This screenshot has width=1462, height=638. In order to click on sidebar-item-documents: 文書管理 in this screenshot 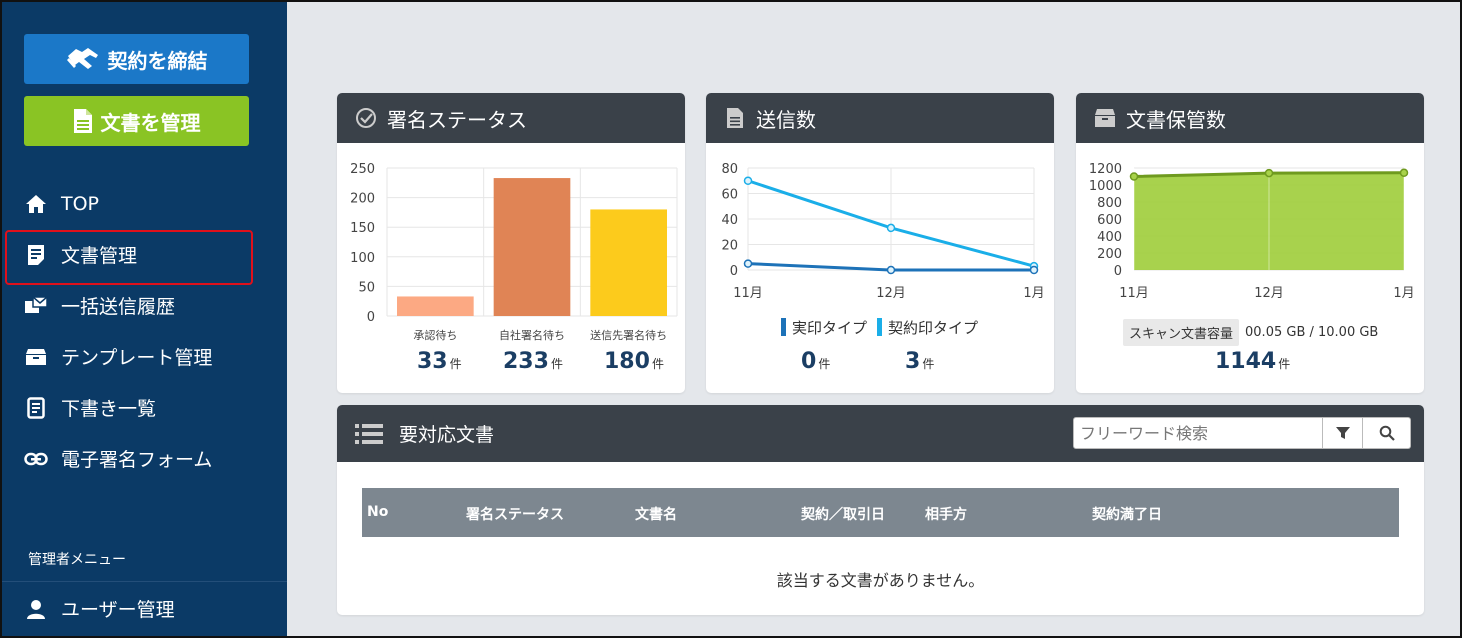, I will do `click(143, 257)`.